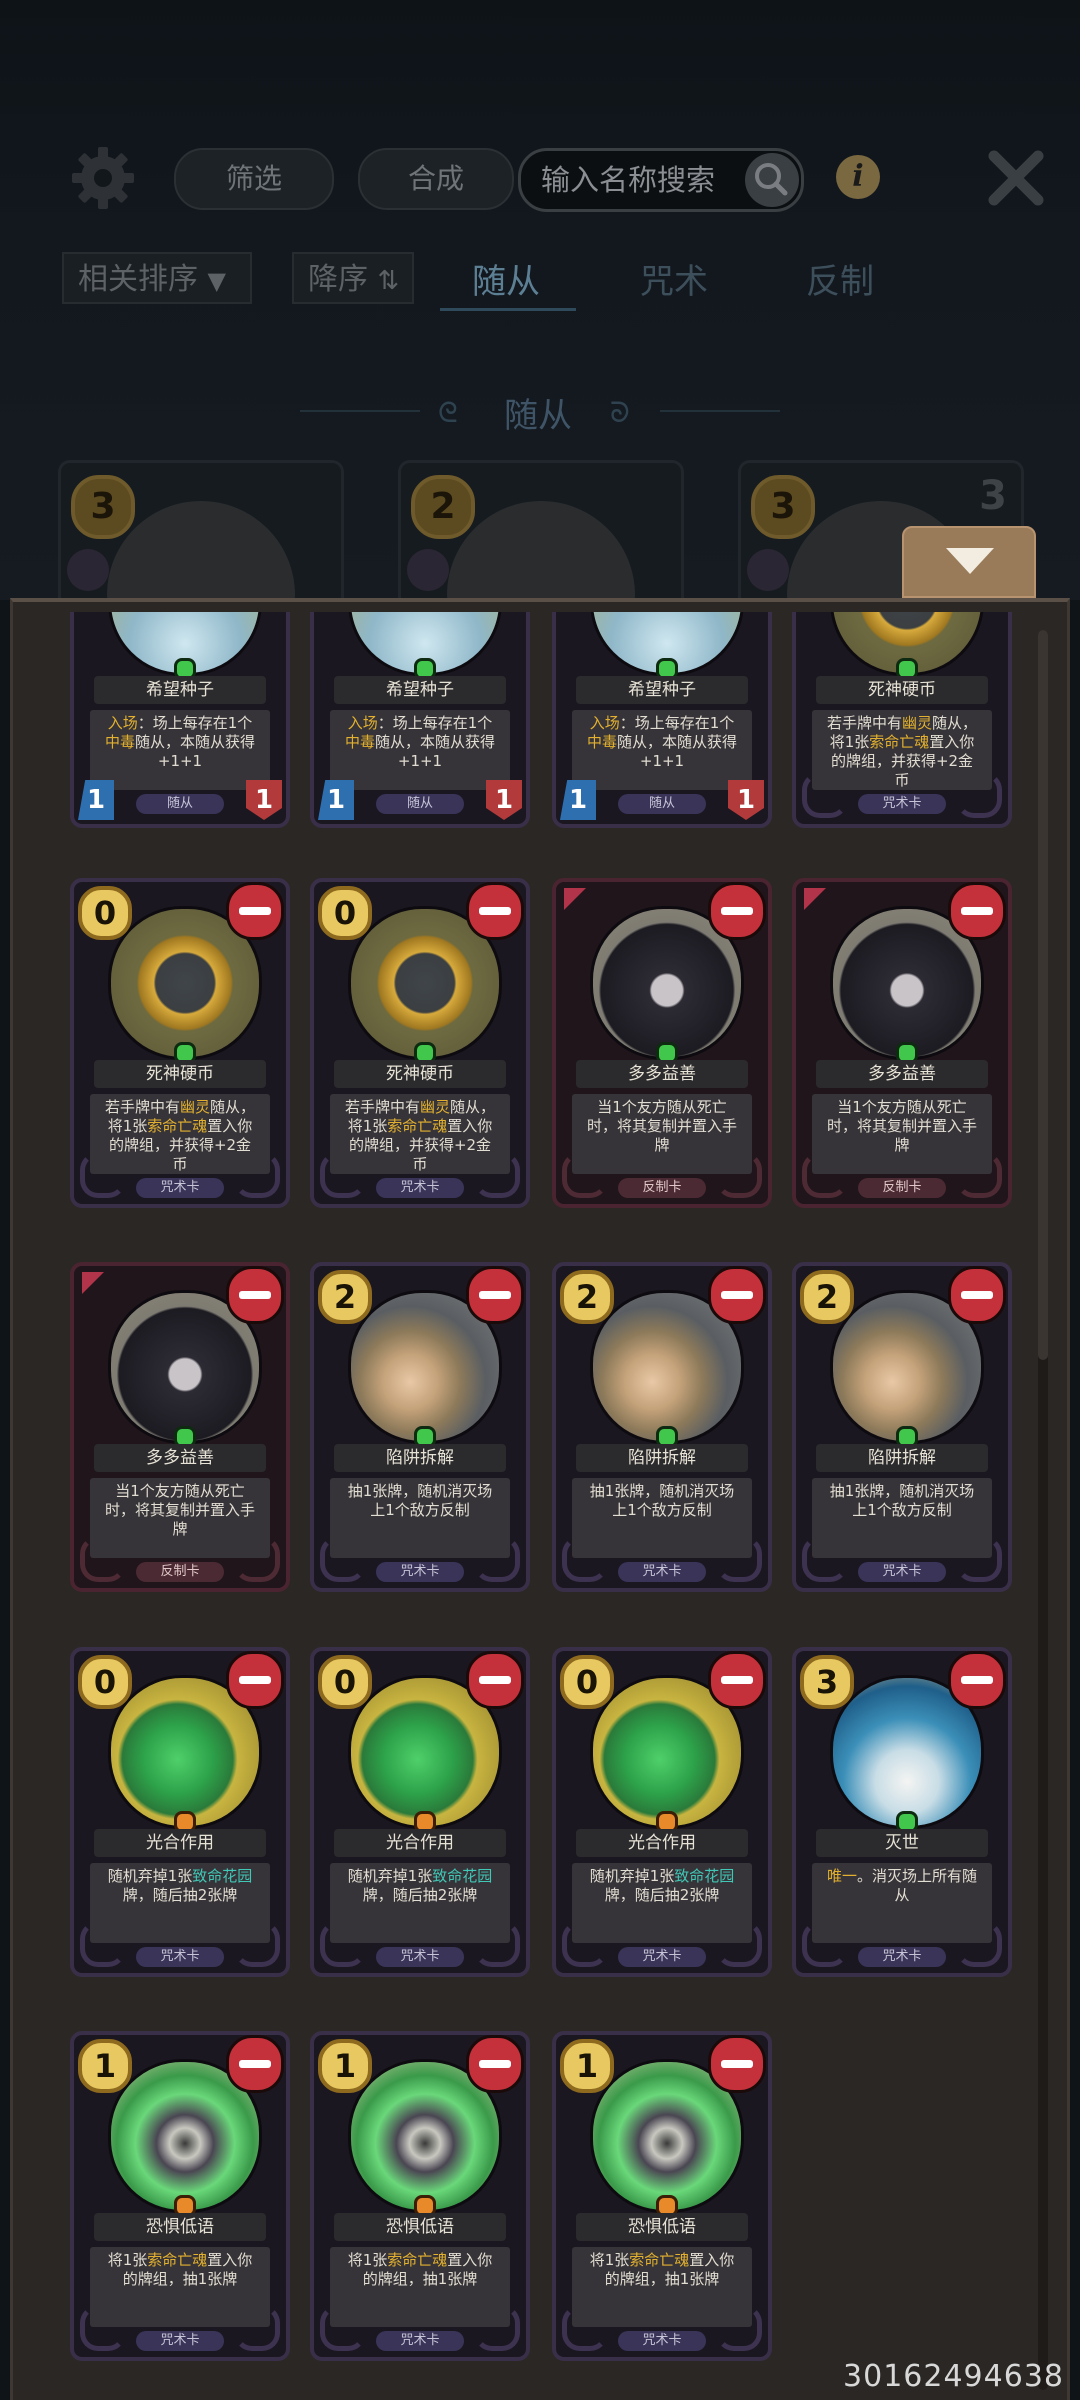 This screenshot has height=2400, width=1080. What do you see at coordinates (105, 1682) in the screenshot?
I see `card-cost: 0` at bounding box center [105, 1682].